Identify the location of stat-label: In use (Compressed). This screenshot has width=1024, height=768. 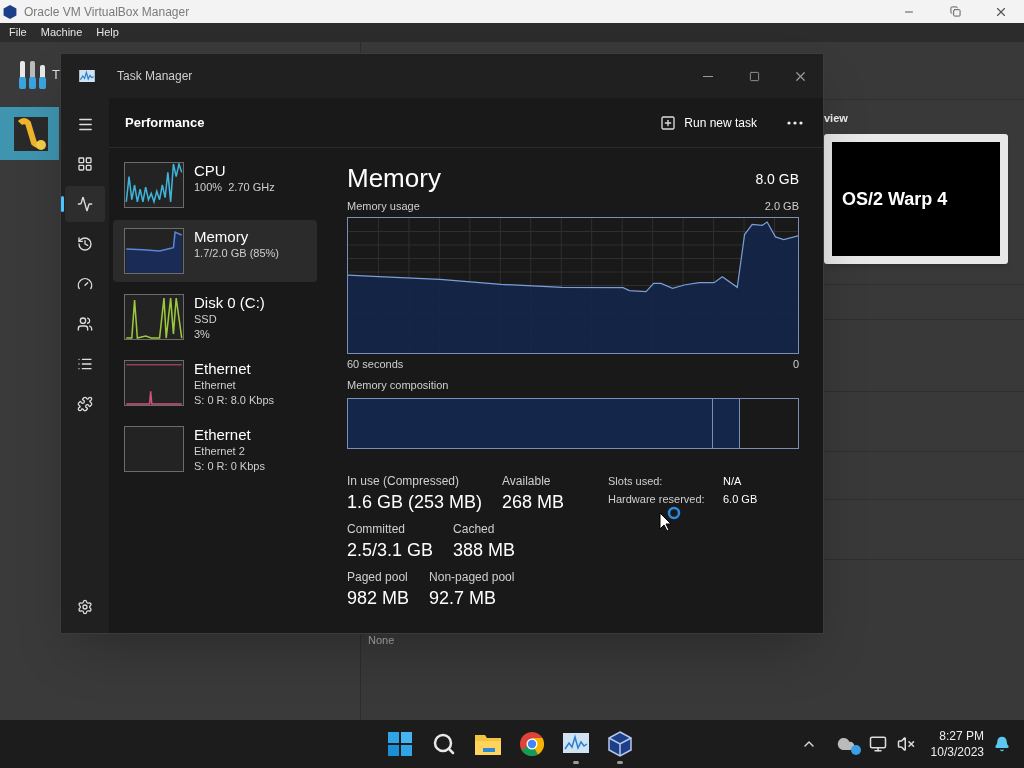
(404, 480).